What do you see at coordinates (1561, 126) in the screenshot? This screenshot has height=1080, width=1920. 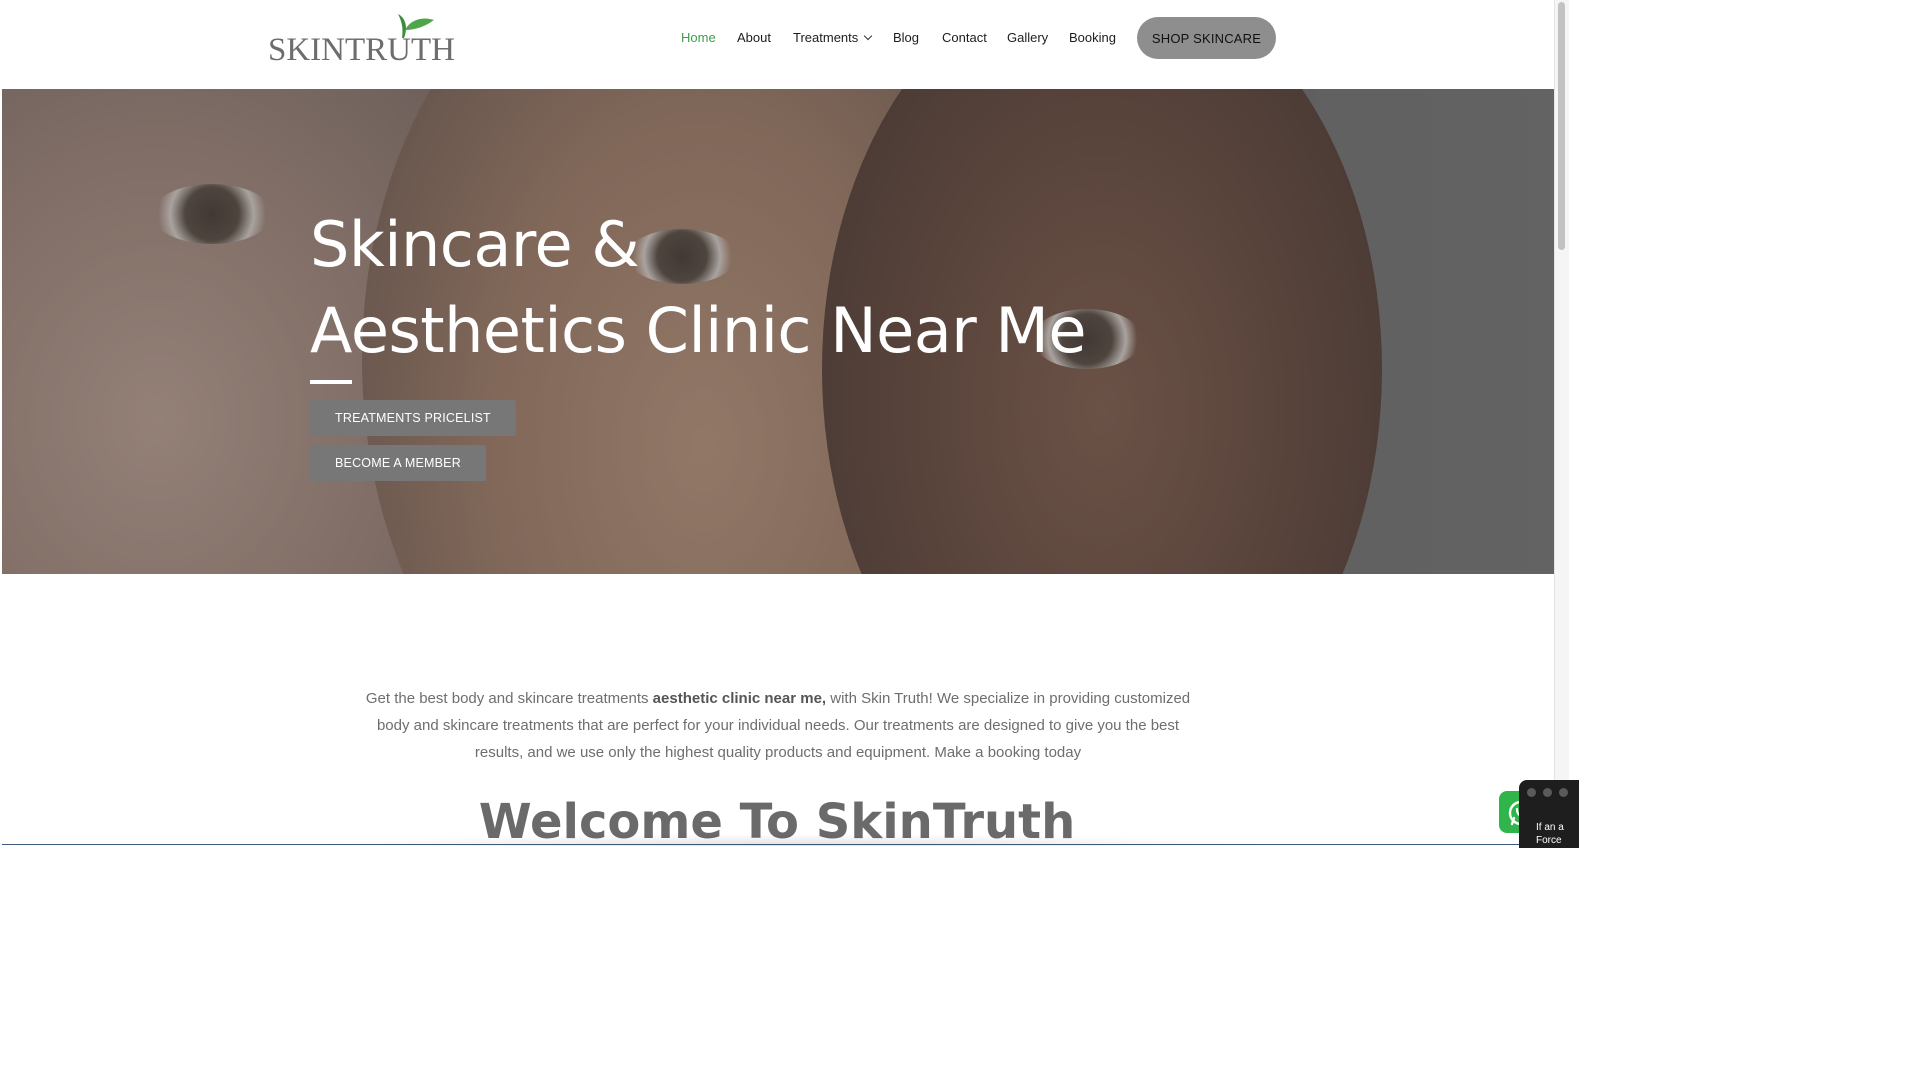 I see `scrollbar-thumb` at bounding box center [1561, 126].